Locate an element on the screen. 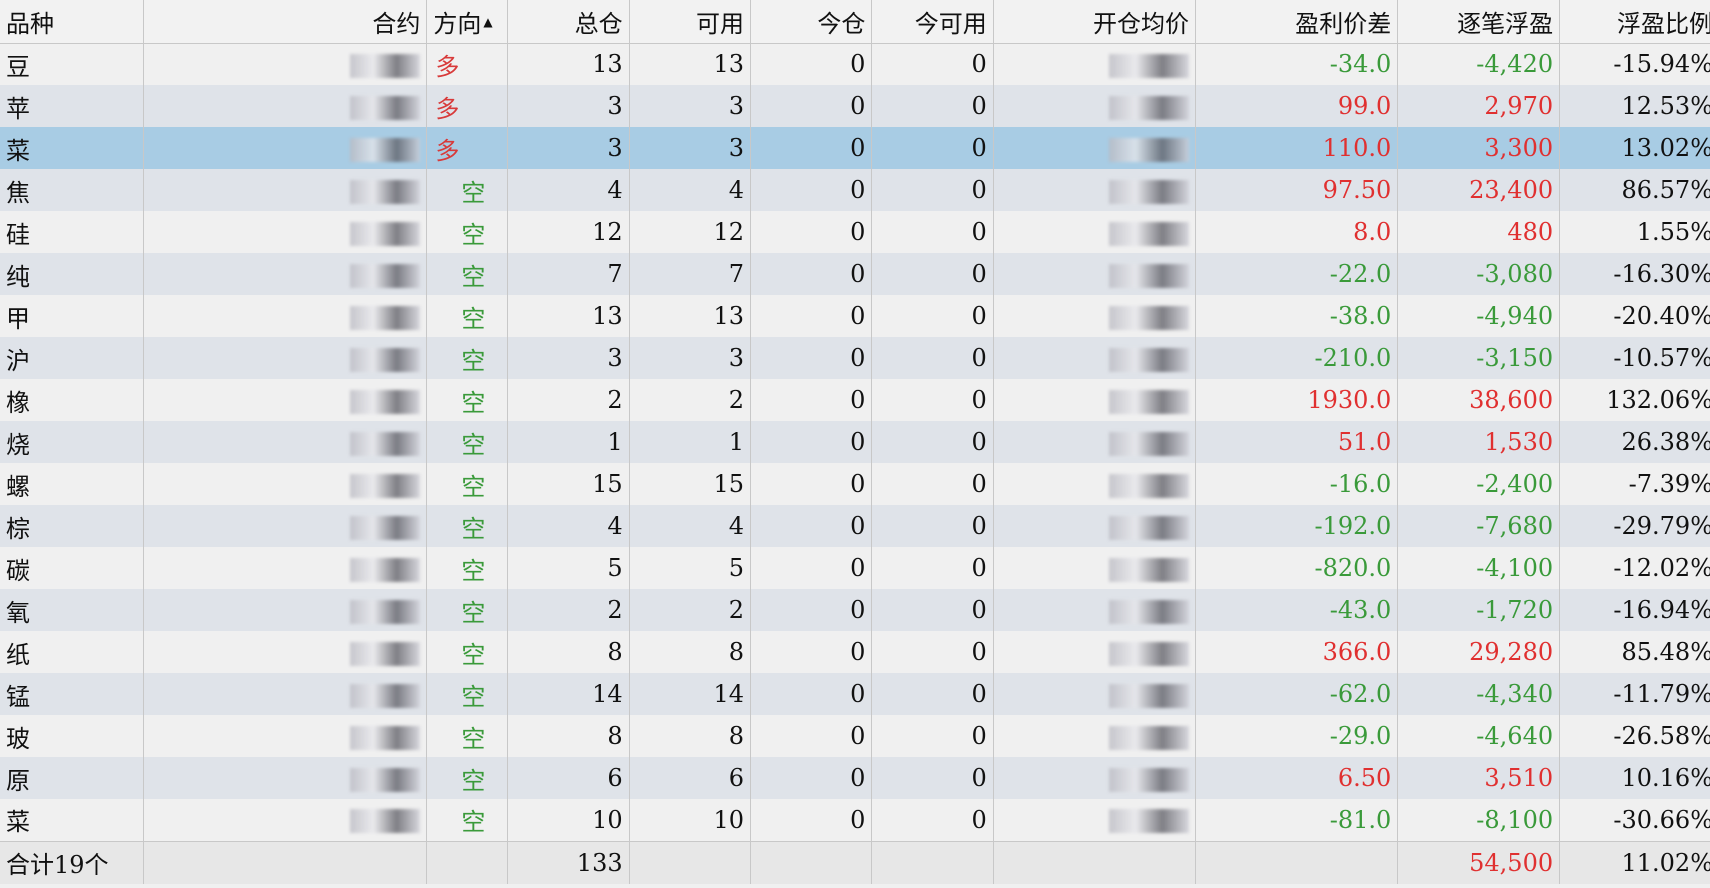  cell-available: 3 is located at coordinates (690, 106).